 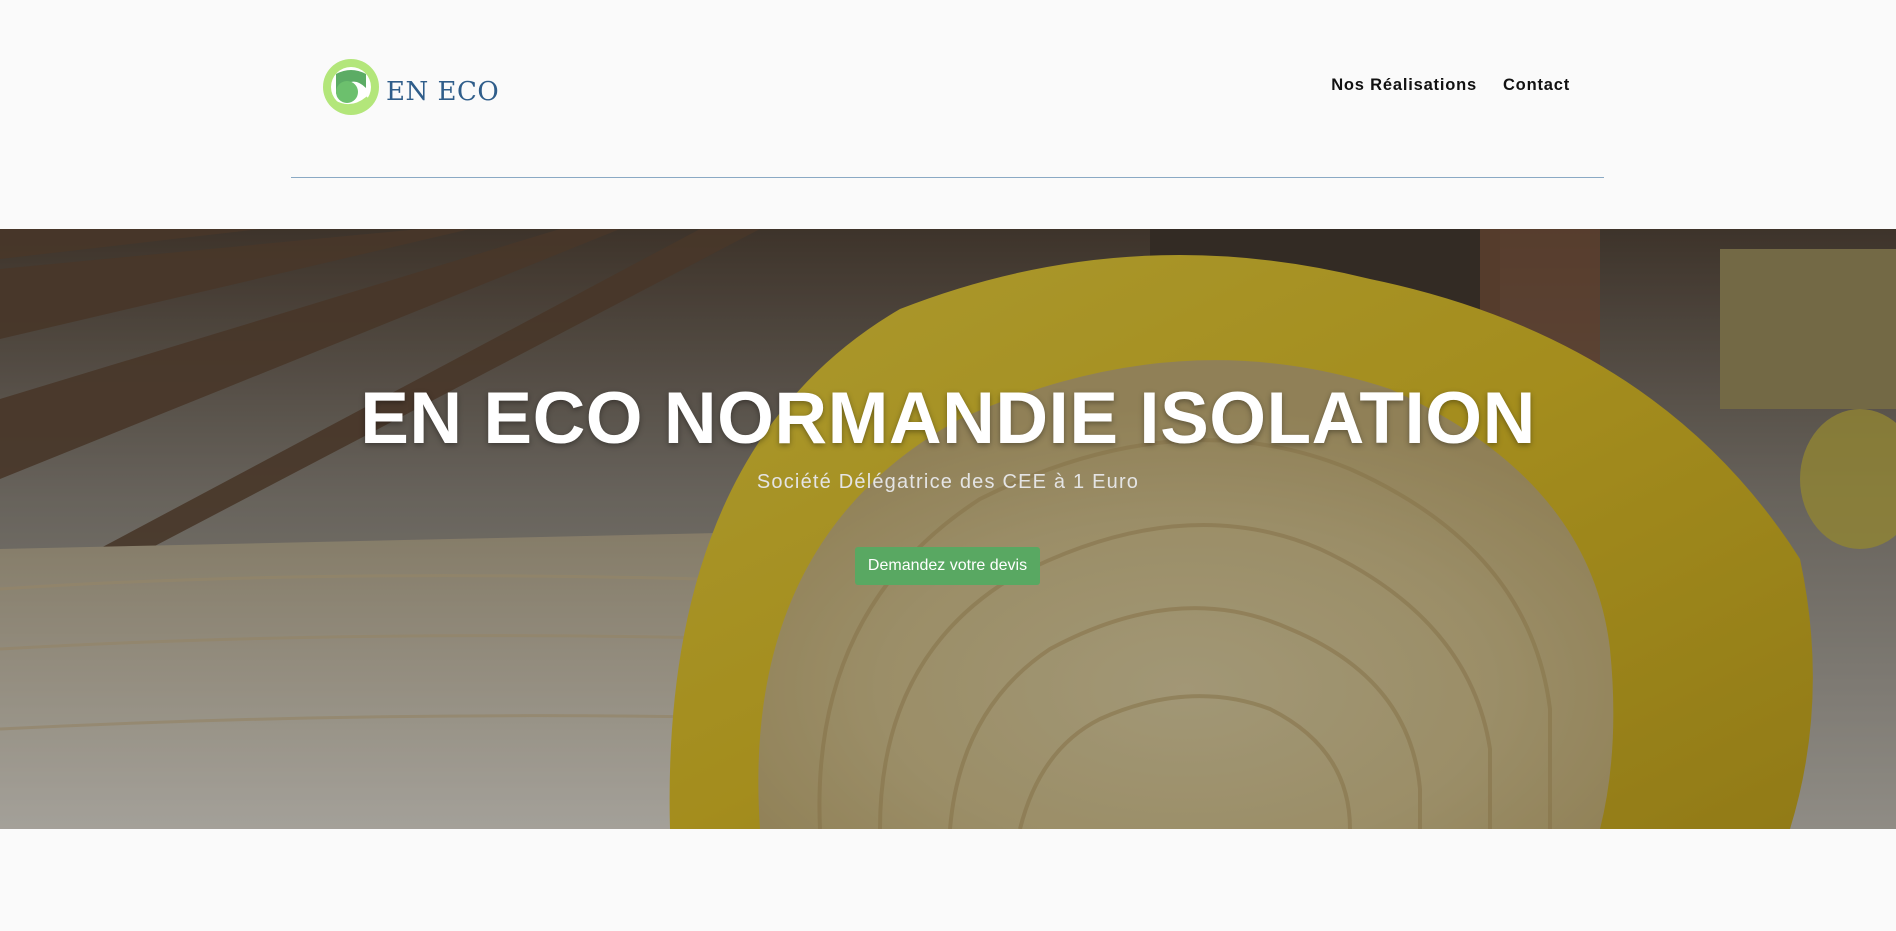 What do you see at coordinates (947, 177) in the screenshot?
I see `header-divider` at bounding box center [947, 177].